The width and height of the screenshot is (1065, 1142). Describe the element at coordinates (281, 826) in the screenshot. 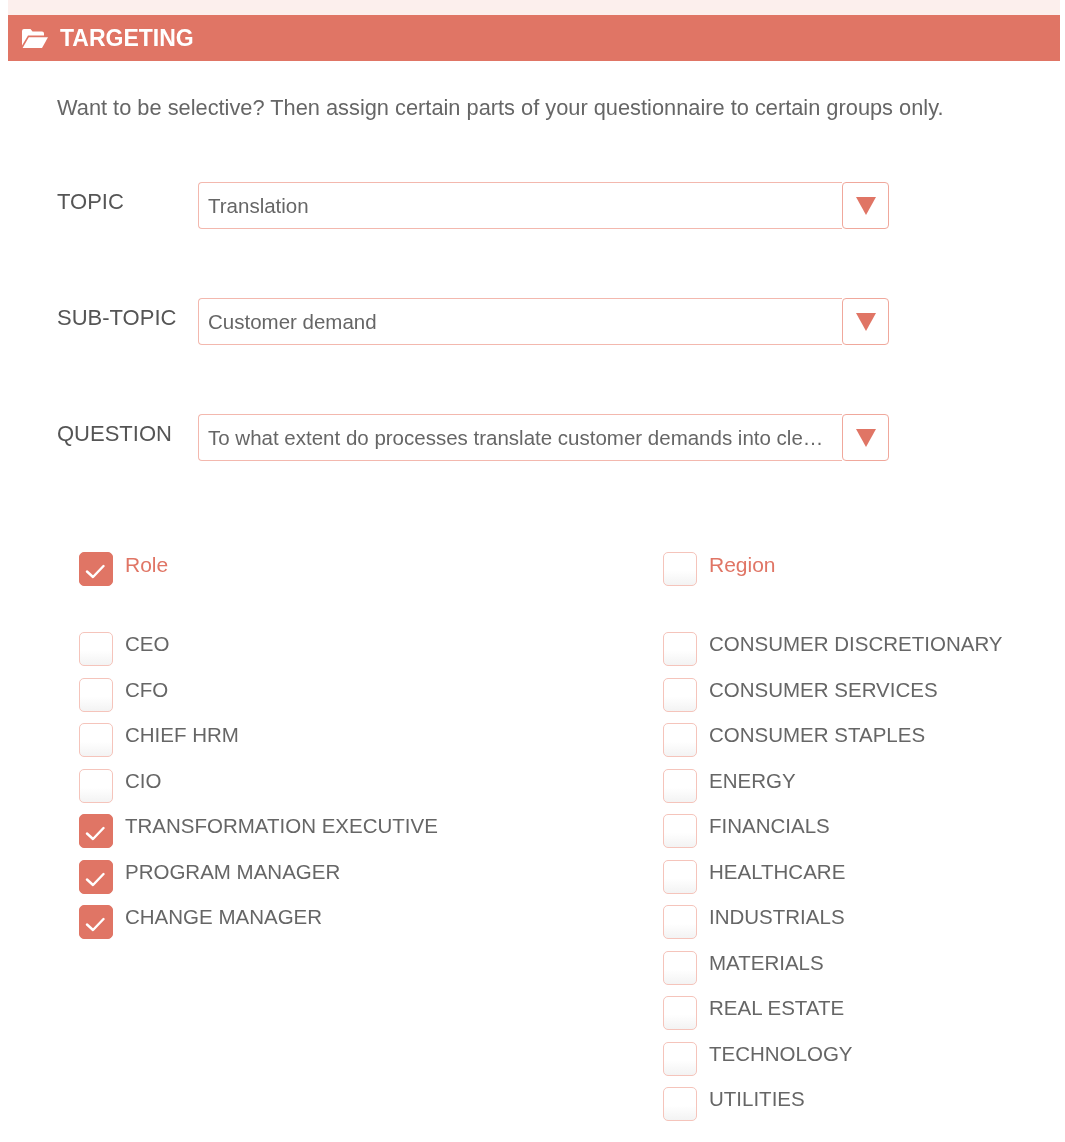

I see `option-label: TRANSFORMATION EXECUTIVE` at that location.